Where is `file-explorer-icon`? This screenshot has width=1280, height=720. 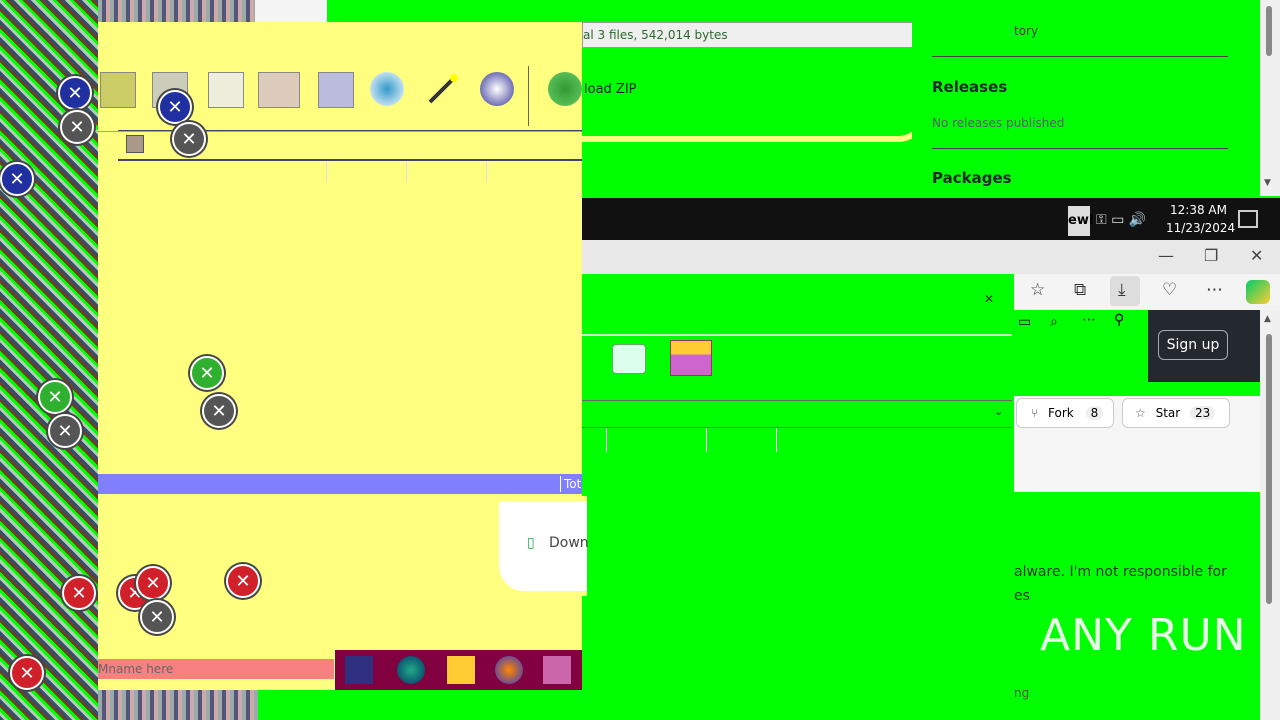 file-explorer-icon is located at coordinates (461, 670).